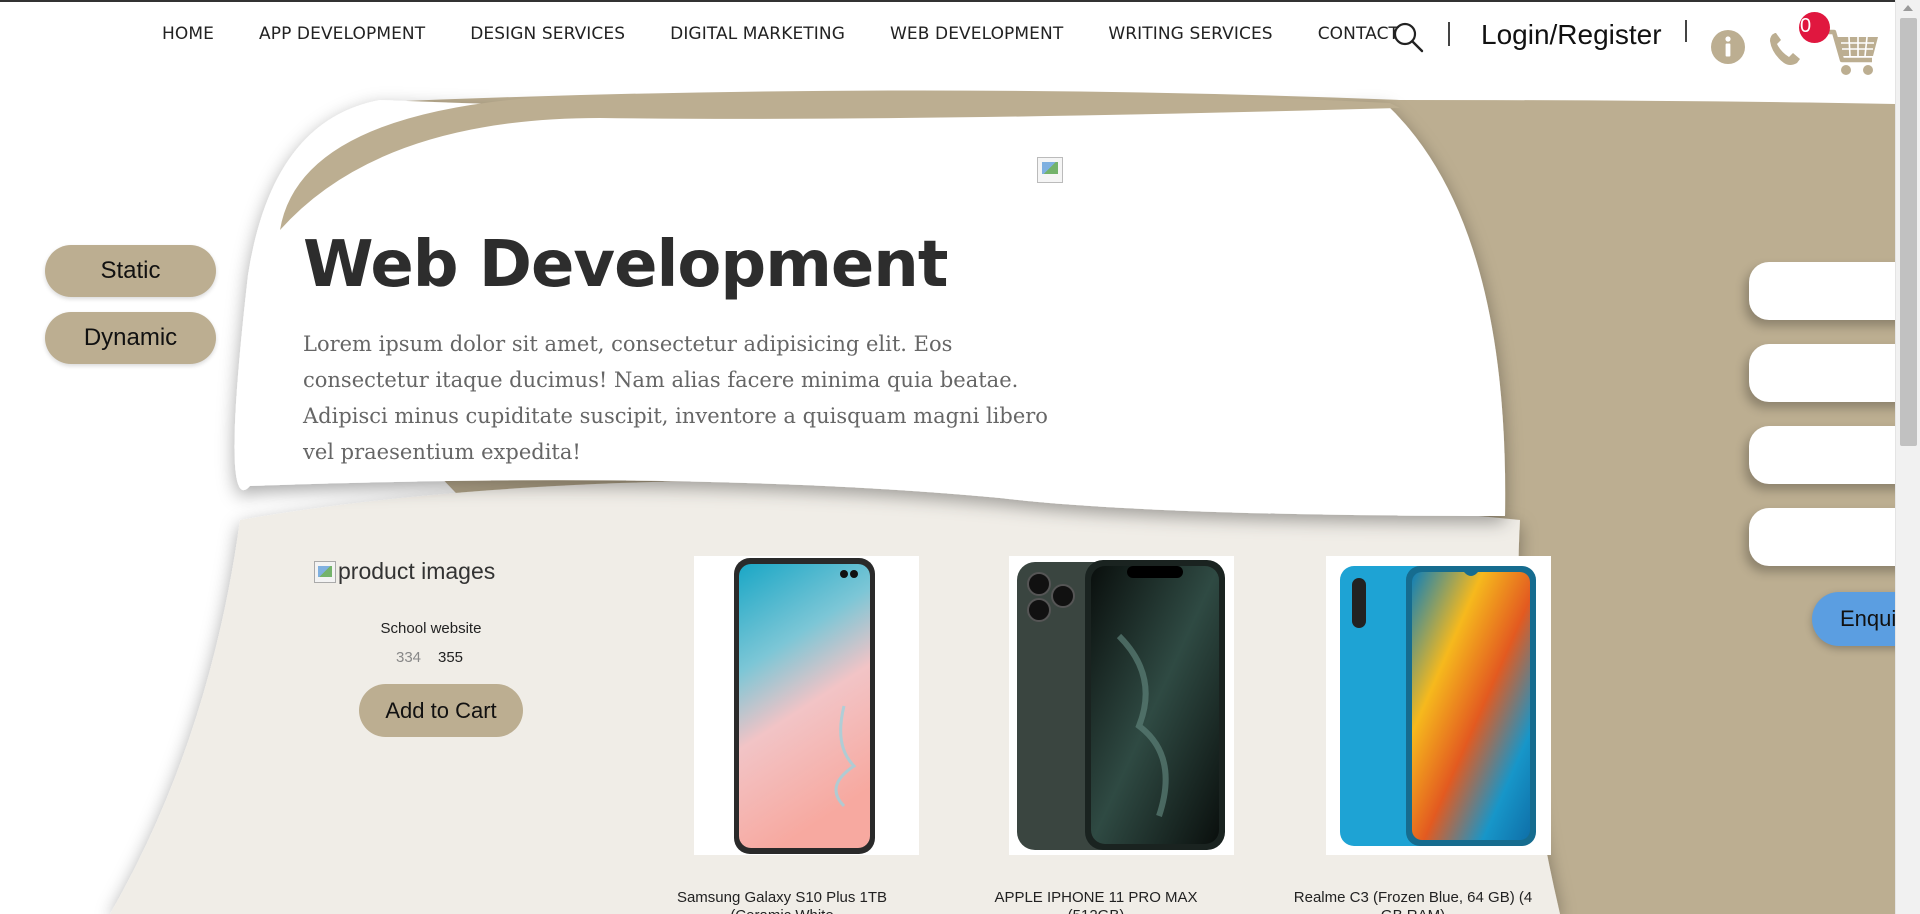  I want to click on product-name: School website, so click(431, 628).